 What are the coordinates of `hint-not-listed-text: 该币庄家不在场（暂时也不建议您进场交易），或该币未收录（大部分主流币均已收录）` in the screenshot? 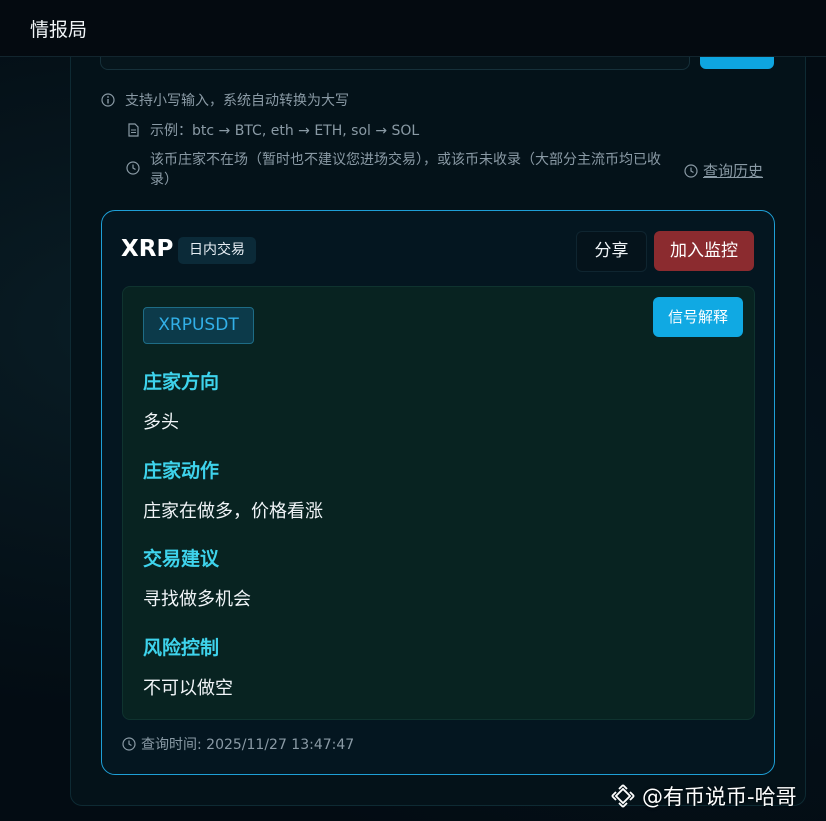 It's located at (405, 170).